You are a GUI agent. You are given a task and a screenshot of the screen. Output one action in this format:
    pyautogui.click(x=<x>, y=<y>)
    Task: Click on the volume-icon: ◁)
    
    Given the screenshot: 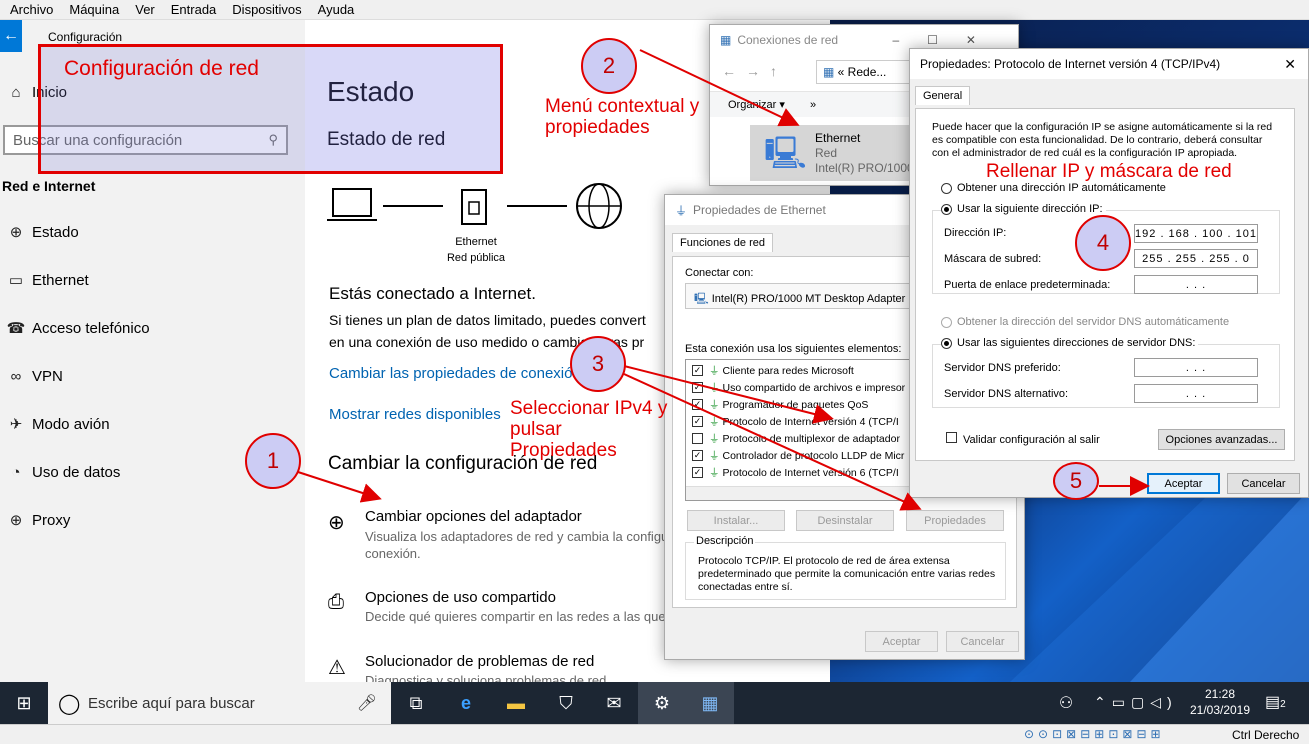 What is the action you would take?
    pyautogui.click(x=1163, y=702)
    